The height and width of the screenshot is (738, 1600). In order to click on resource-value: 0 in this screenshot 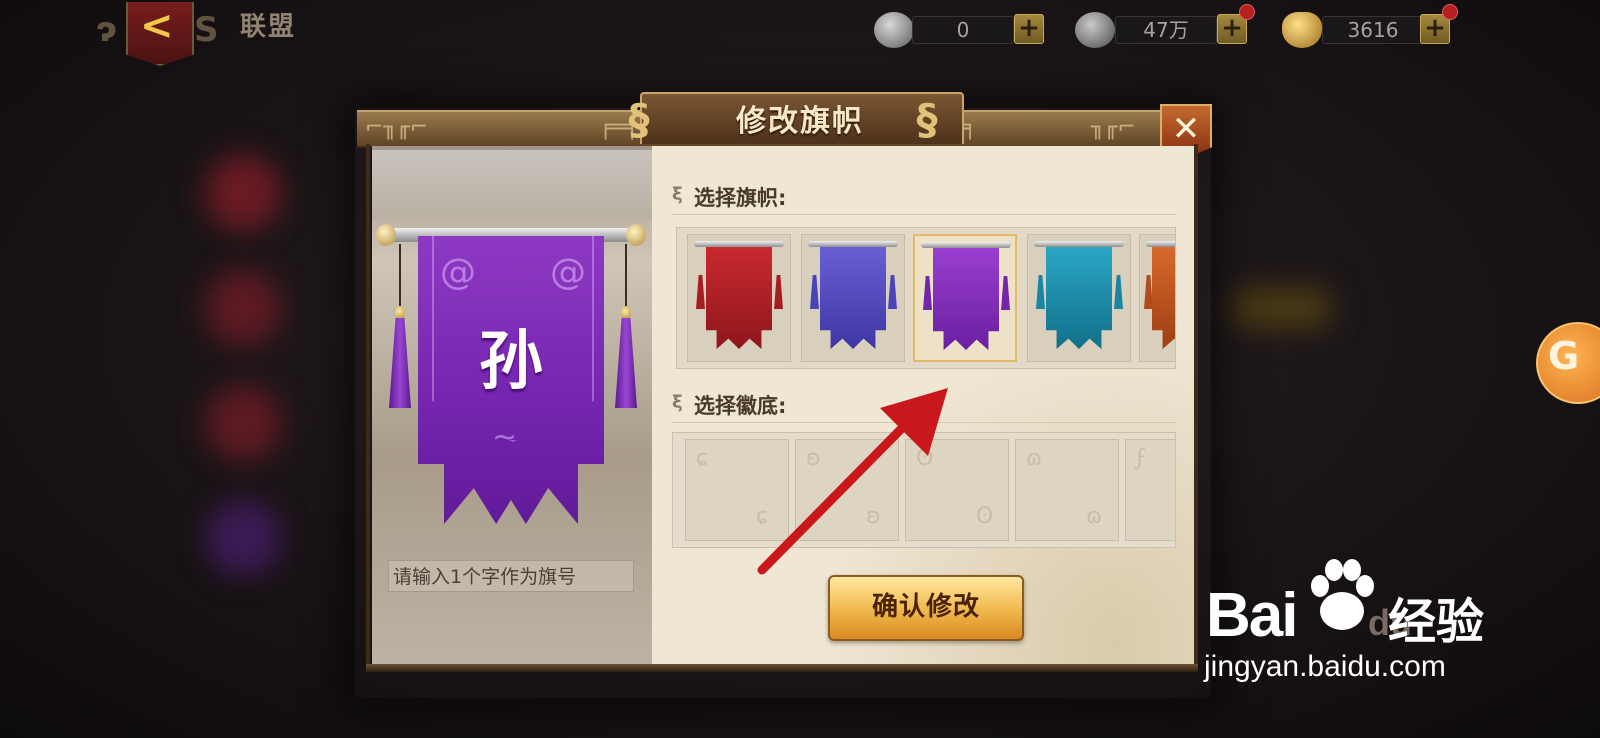, I will do `click(963, 30)`.